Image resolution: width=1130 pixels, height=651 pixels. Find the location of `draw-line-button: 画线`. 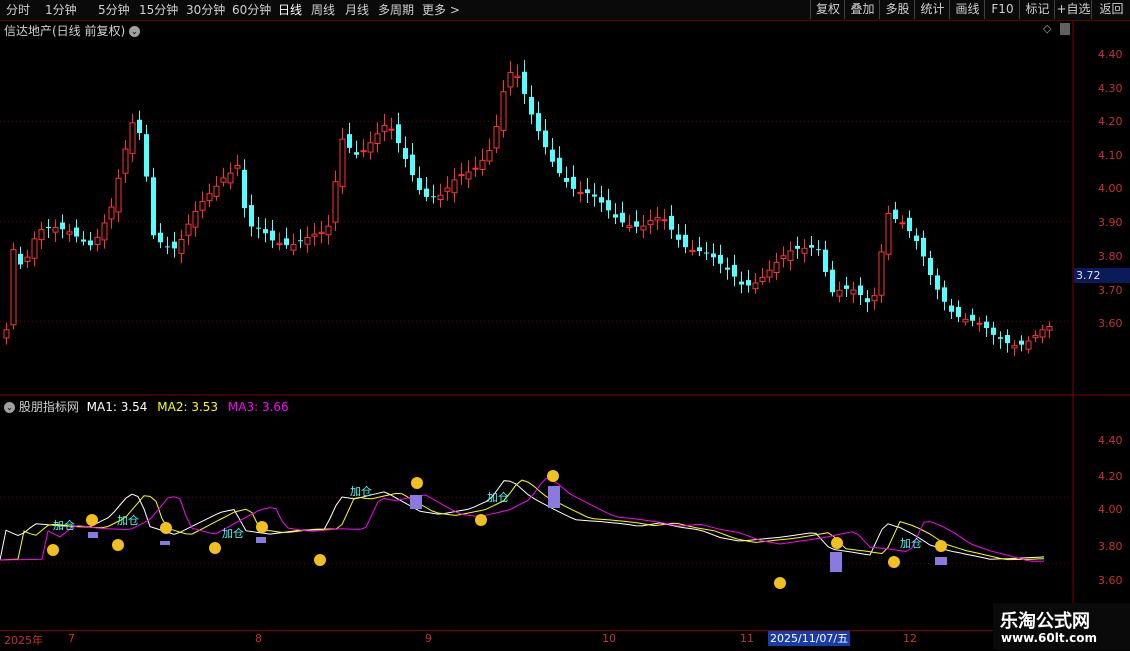

draw-line-button: 画线 is located at coordinates (967, 9).